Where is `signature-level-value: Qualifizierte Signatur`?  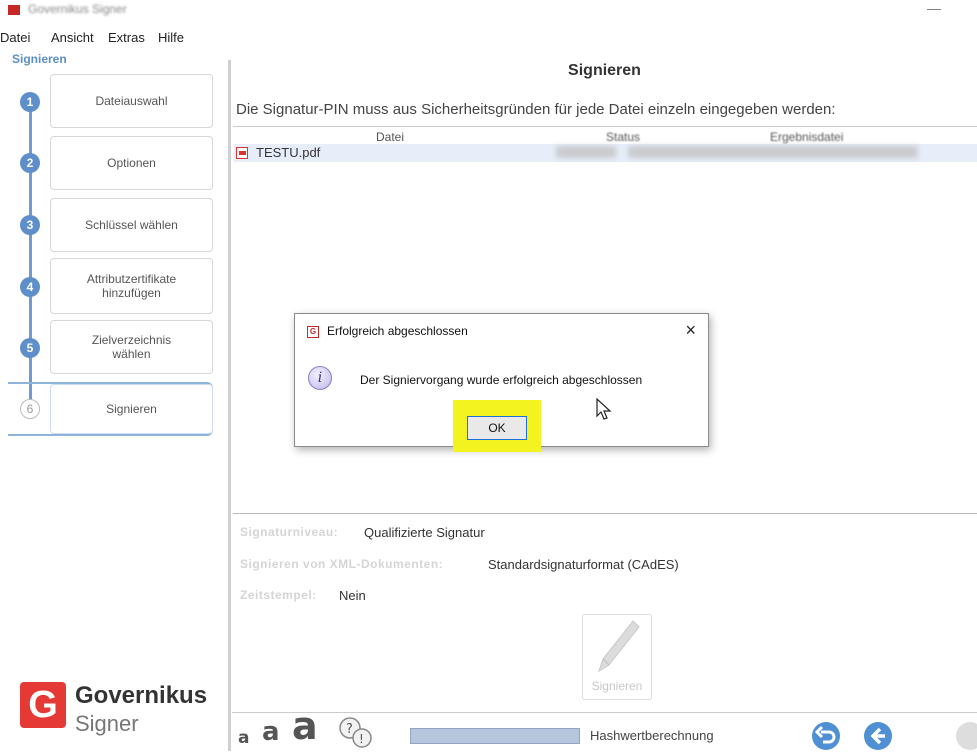
signature-level-value: Qualifizierte Signatur is located at coordinates (424, 532).